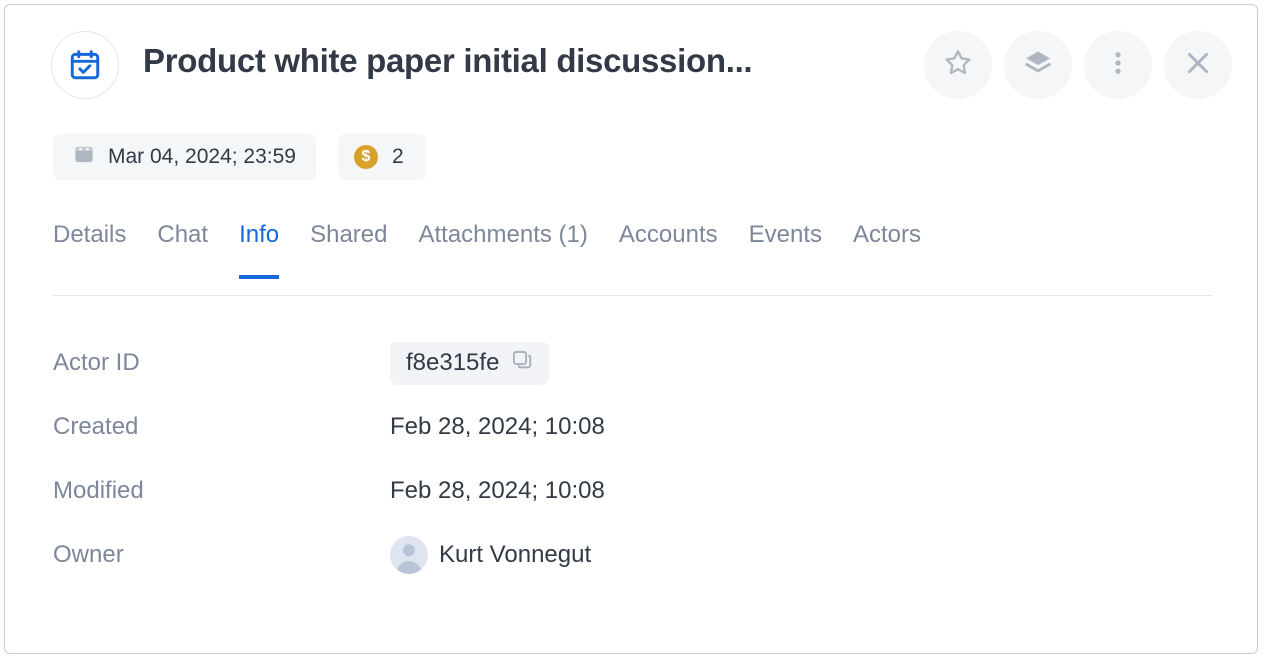 Image resolution: width=1266 pixels, height=660 pixels. I want to click on close-icon, so click(1198, 65).